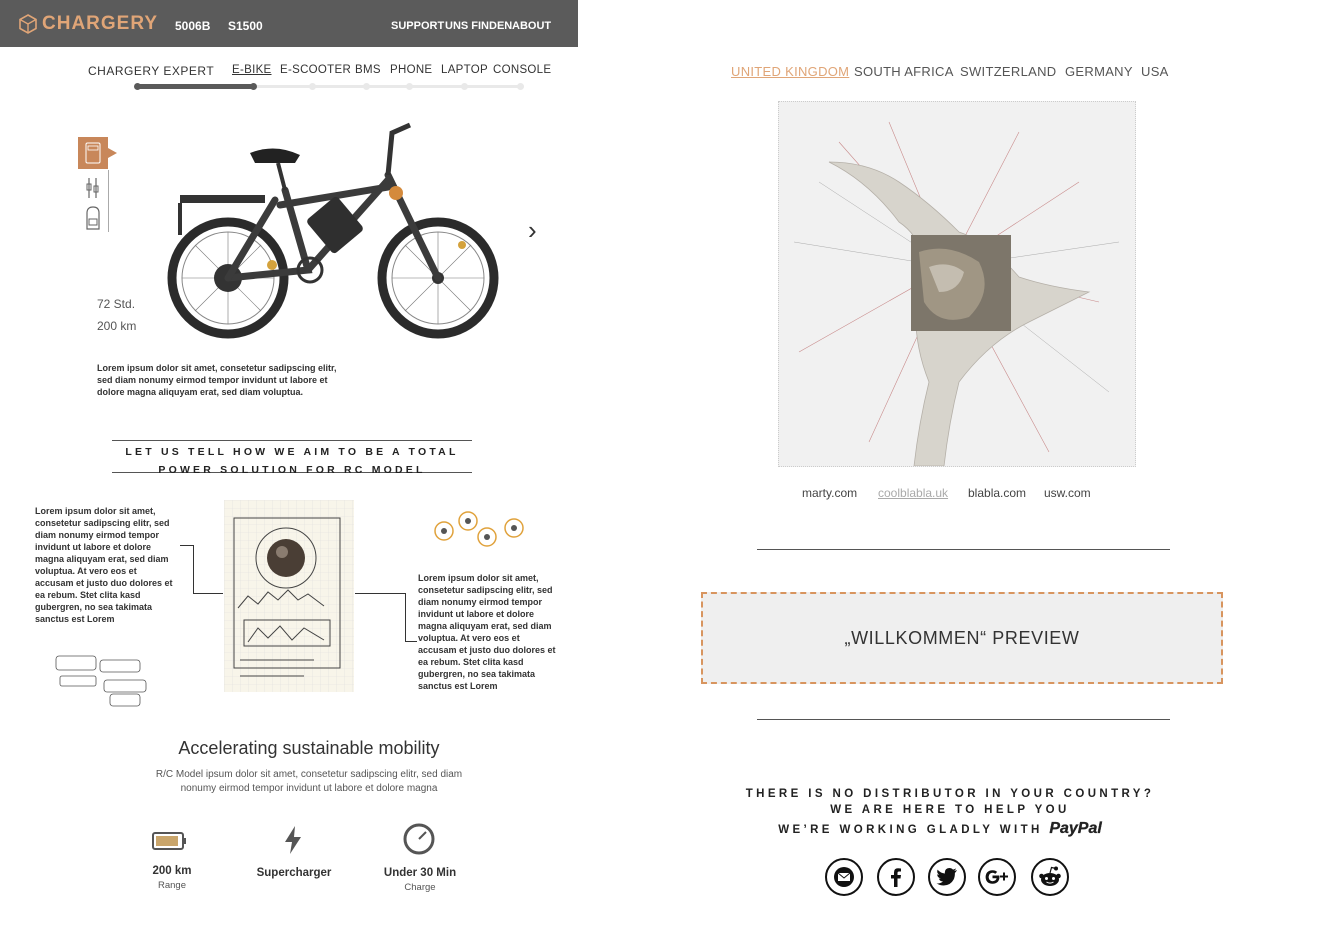 The height and width of the screenshot is (944, 1327). I want to click on e-bike-image, so click(333, 230).